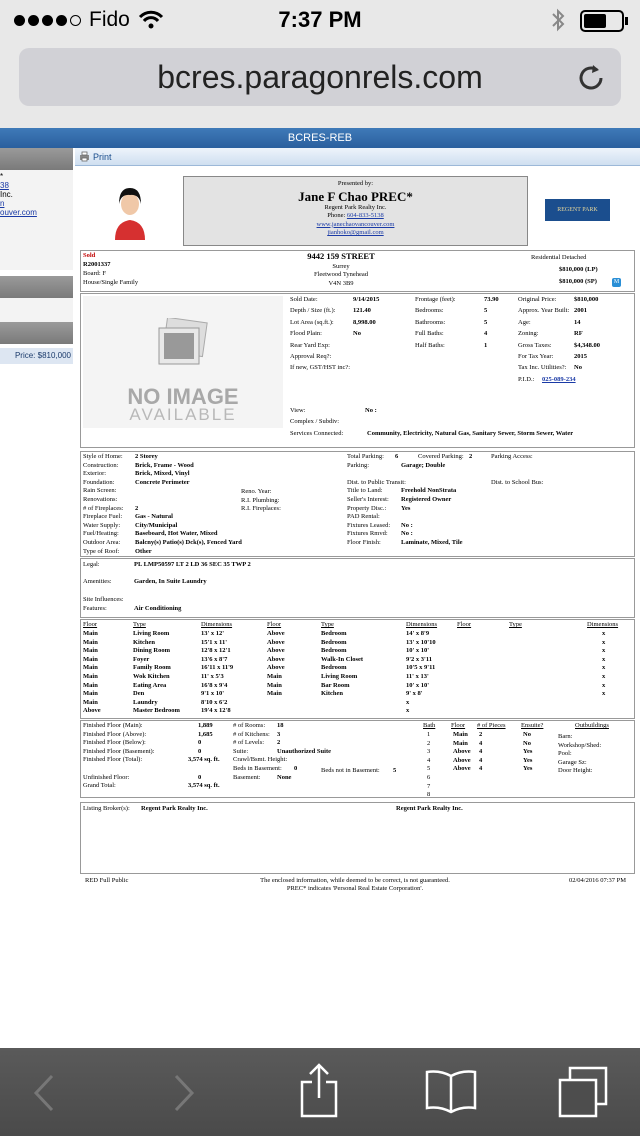 The width and height of the screenshot is (640, 1136). I want to click on fact-label: P.I.D.:, so click(526, 379).